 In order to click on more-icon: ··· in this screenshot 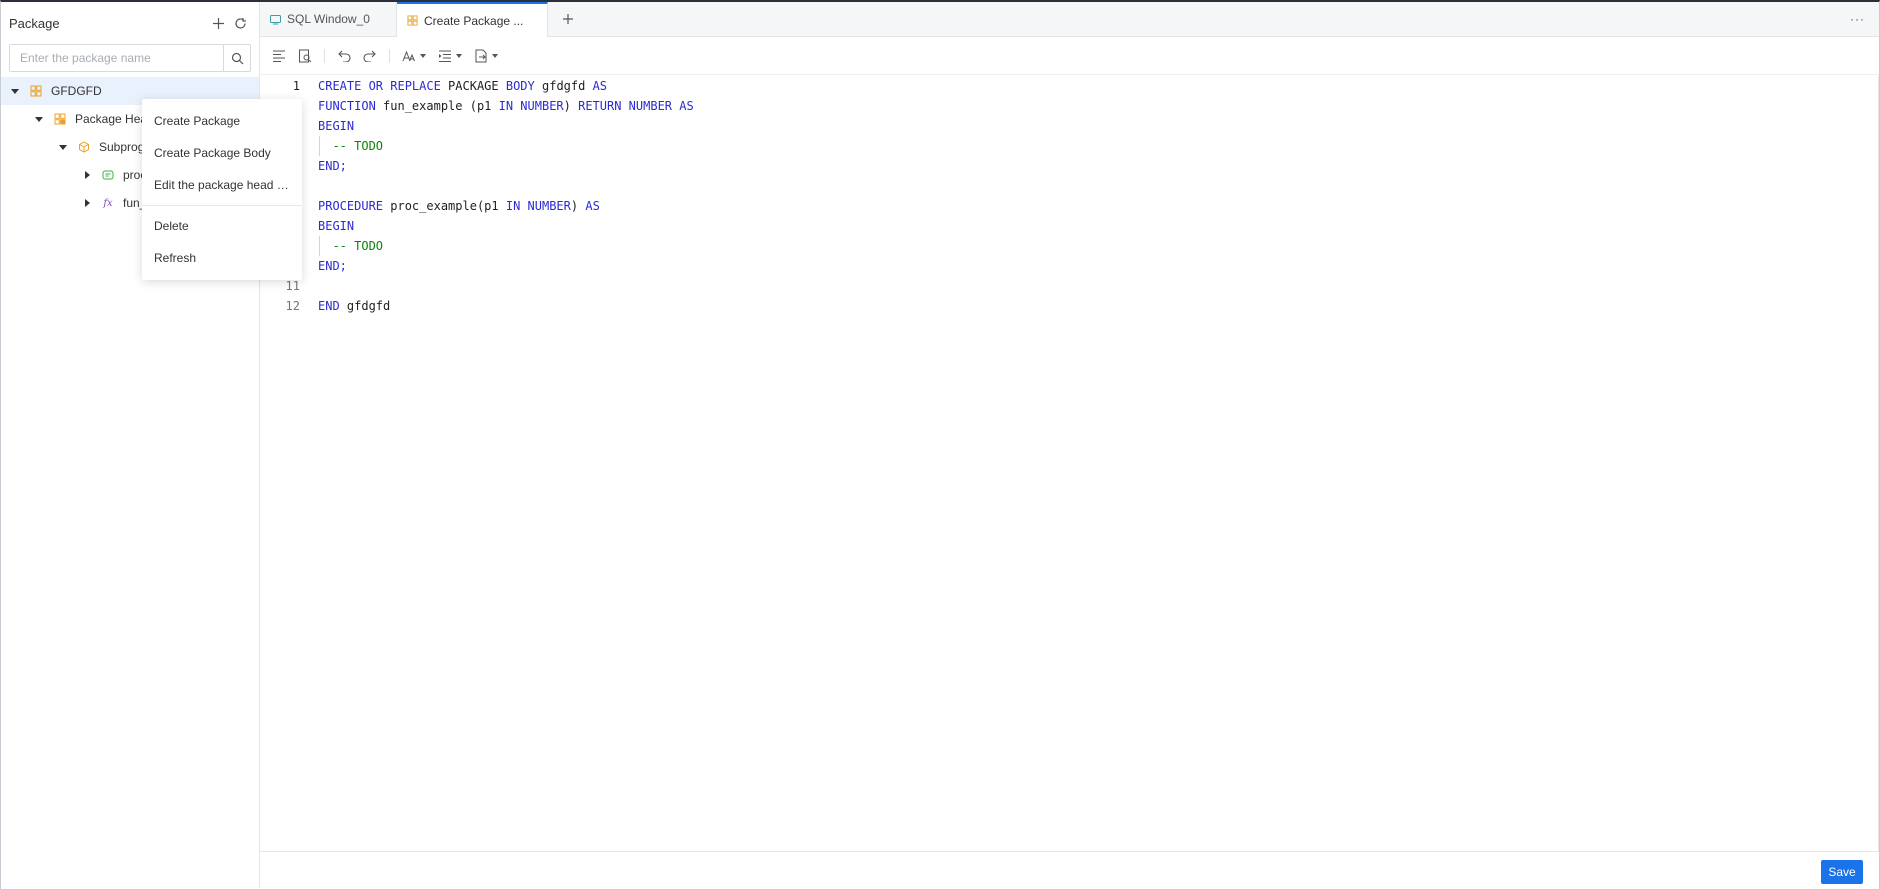, I will do `click(1857, 19)`.